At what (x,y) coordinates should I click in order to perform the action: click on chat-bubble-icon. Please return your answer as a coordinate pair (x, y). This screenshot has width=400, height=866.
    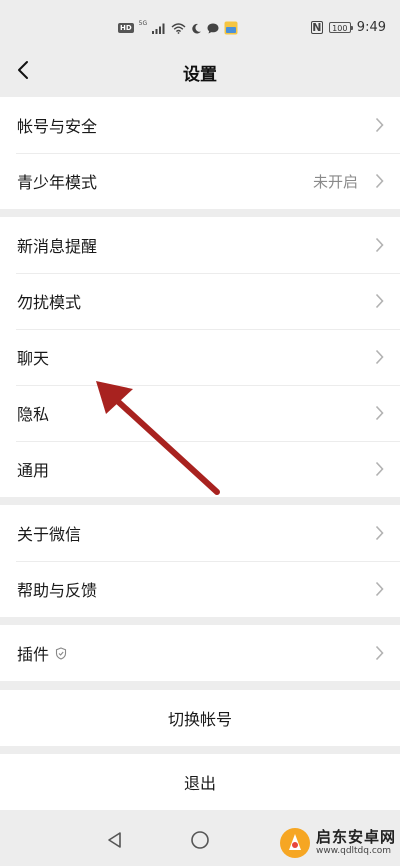
    Looking at the image, I should click on (213, 28).